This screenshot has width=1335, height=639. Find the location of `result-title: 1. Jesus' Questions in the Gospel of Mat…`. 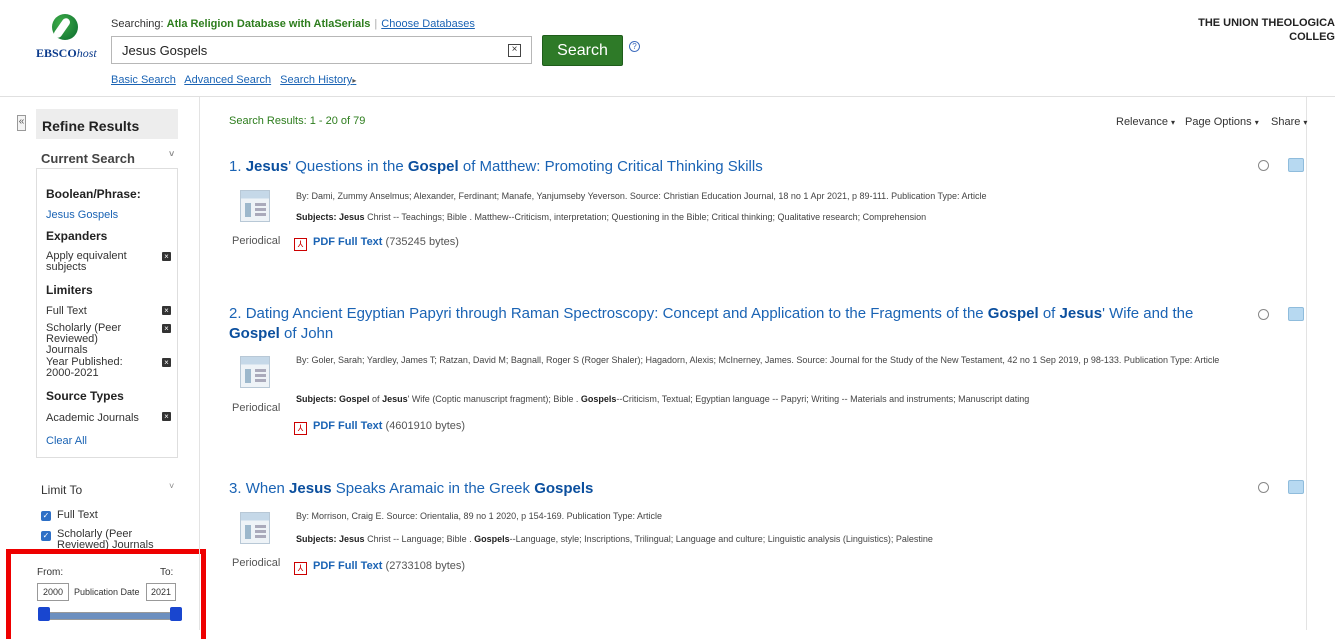

result-title: 1. Jesus' Questions in the Gospel of Mat… is located at coordinates (496, 167).